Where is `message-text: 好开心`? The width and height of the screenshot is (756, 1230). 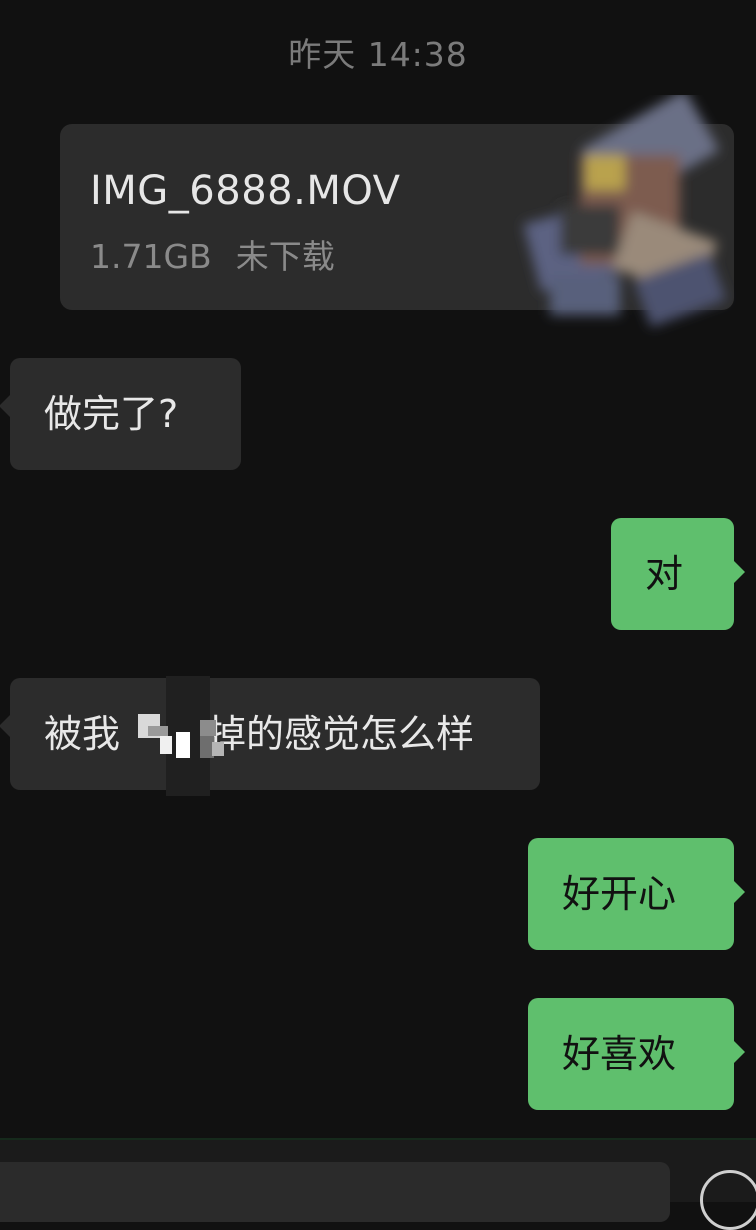 message-text: 好开心 is located at coordinates (619, 894).